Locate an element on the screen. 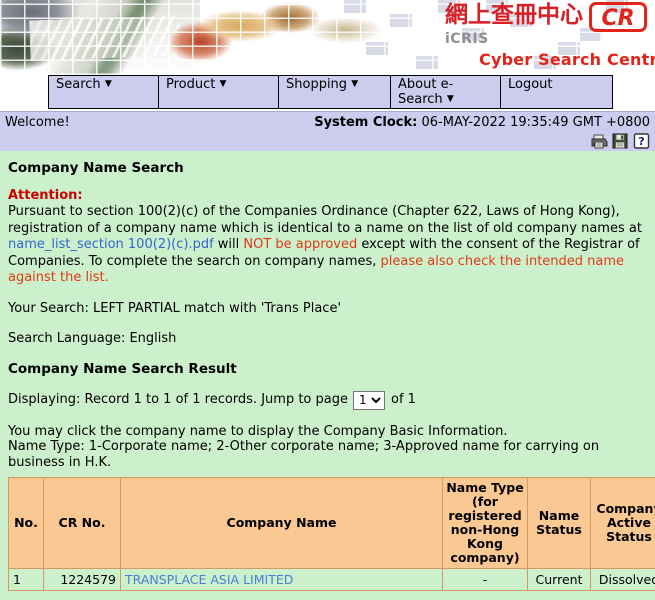 The height and width of the screenshot is (600, 655). nav-item-product-label: Product is located at coordinates (191, 84).